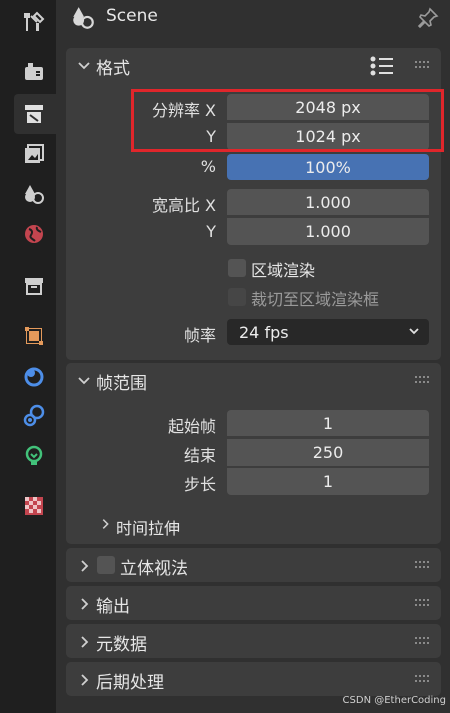 This screenshot has width=450, height=713. I want to click on frame-rate-label: 帧率, so click(199, 335).